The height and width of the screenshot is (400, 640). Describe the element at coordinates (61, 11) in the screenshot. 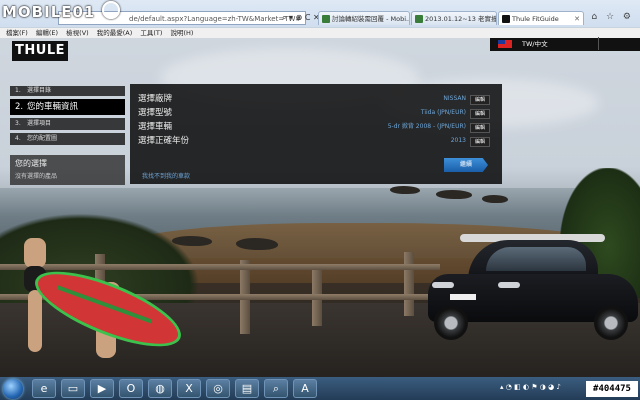

I see `mobile01-watermark: MOBILE01` at that location.